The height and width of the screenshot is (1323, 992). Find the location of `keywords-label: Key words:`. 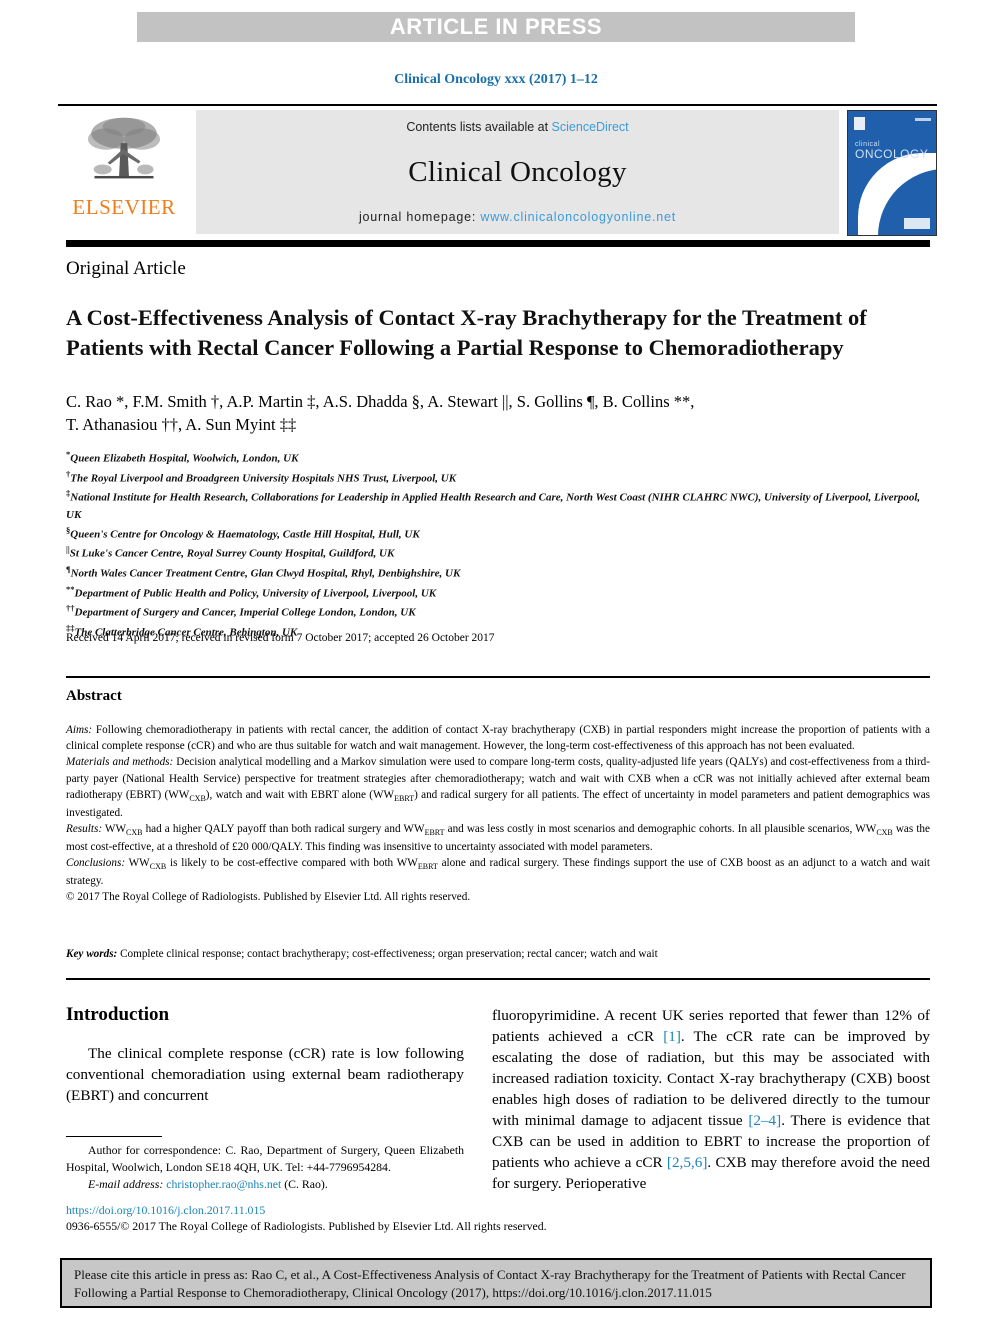

keywords-label: Key words: is located at coordinates (92, 954).